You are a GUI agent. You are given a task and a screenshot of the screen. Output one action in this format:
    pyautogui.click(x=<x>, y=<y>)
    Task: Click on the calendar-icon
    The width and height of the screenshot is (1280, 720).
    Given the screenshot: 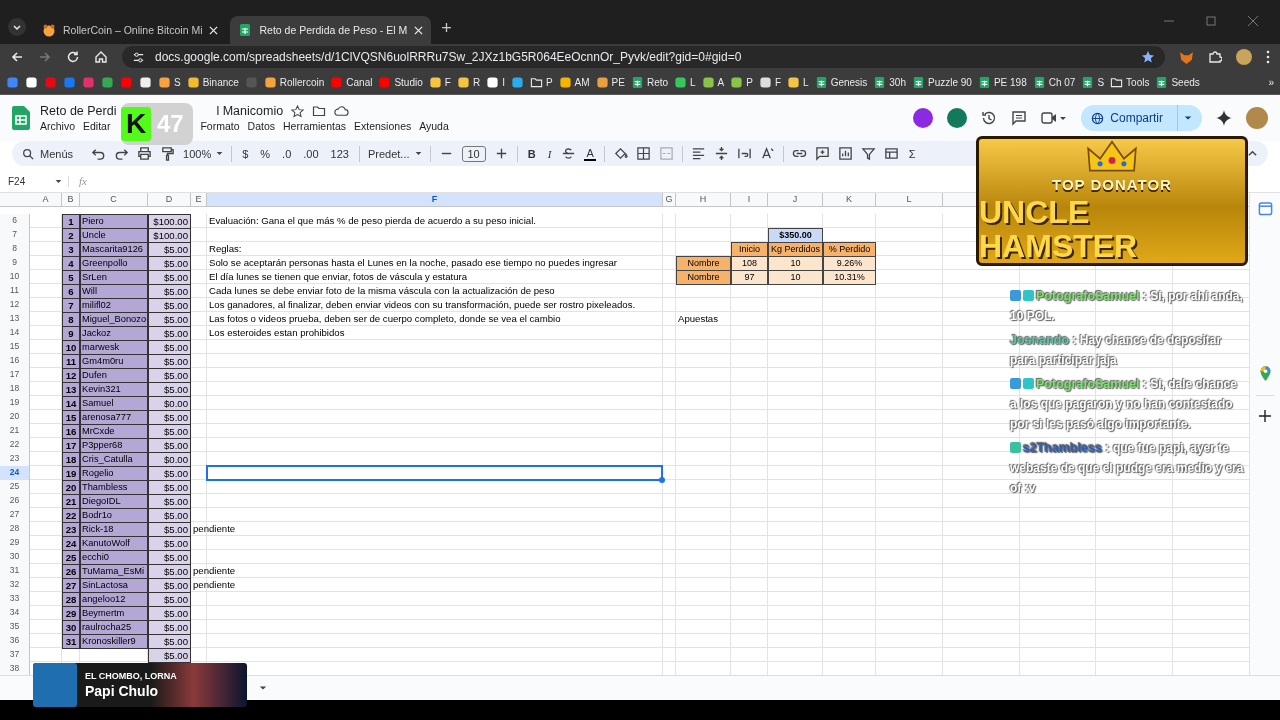 What is the action you would take?
    pyautogui.click(x=1265, y=208)
    